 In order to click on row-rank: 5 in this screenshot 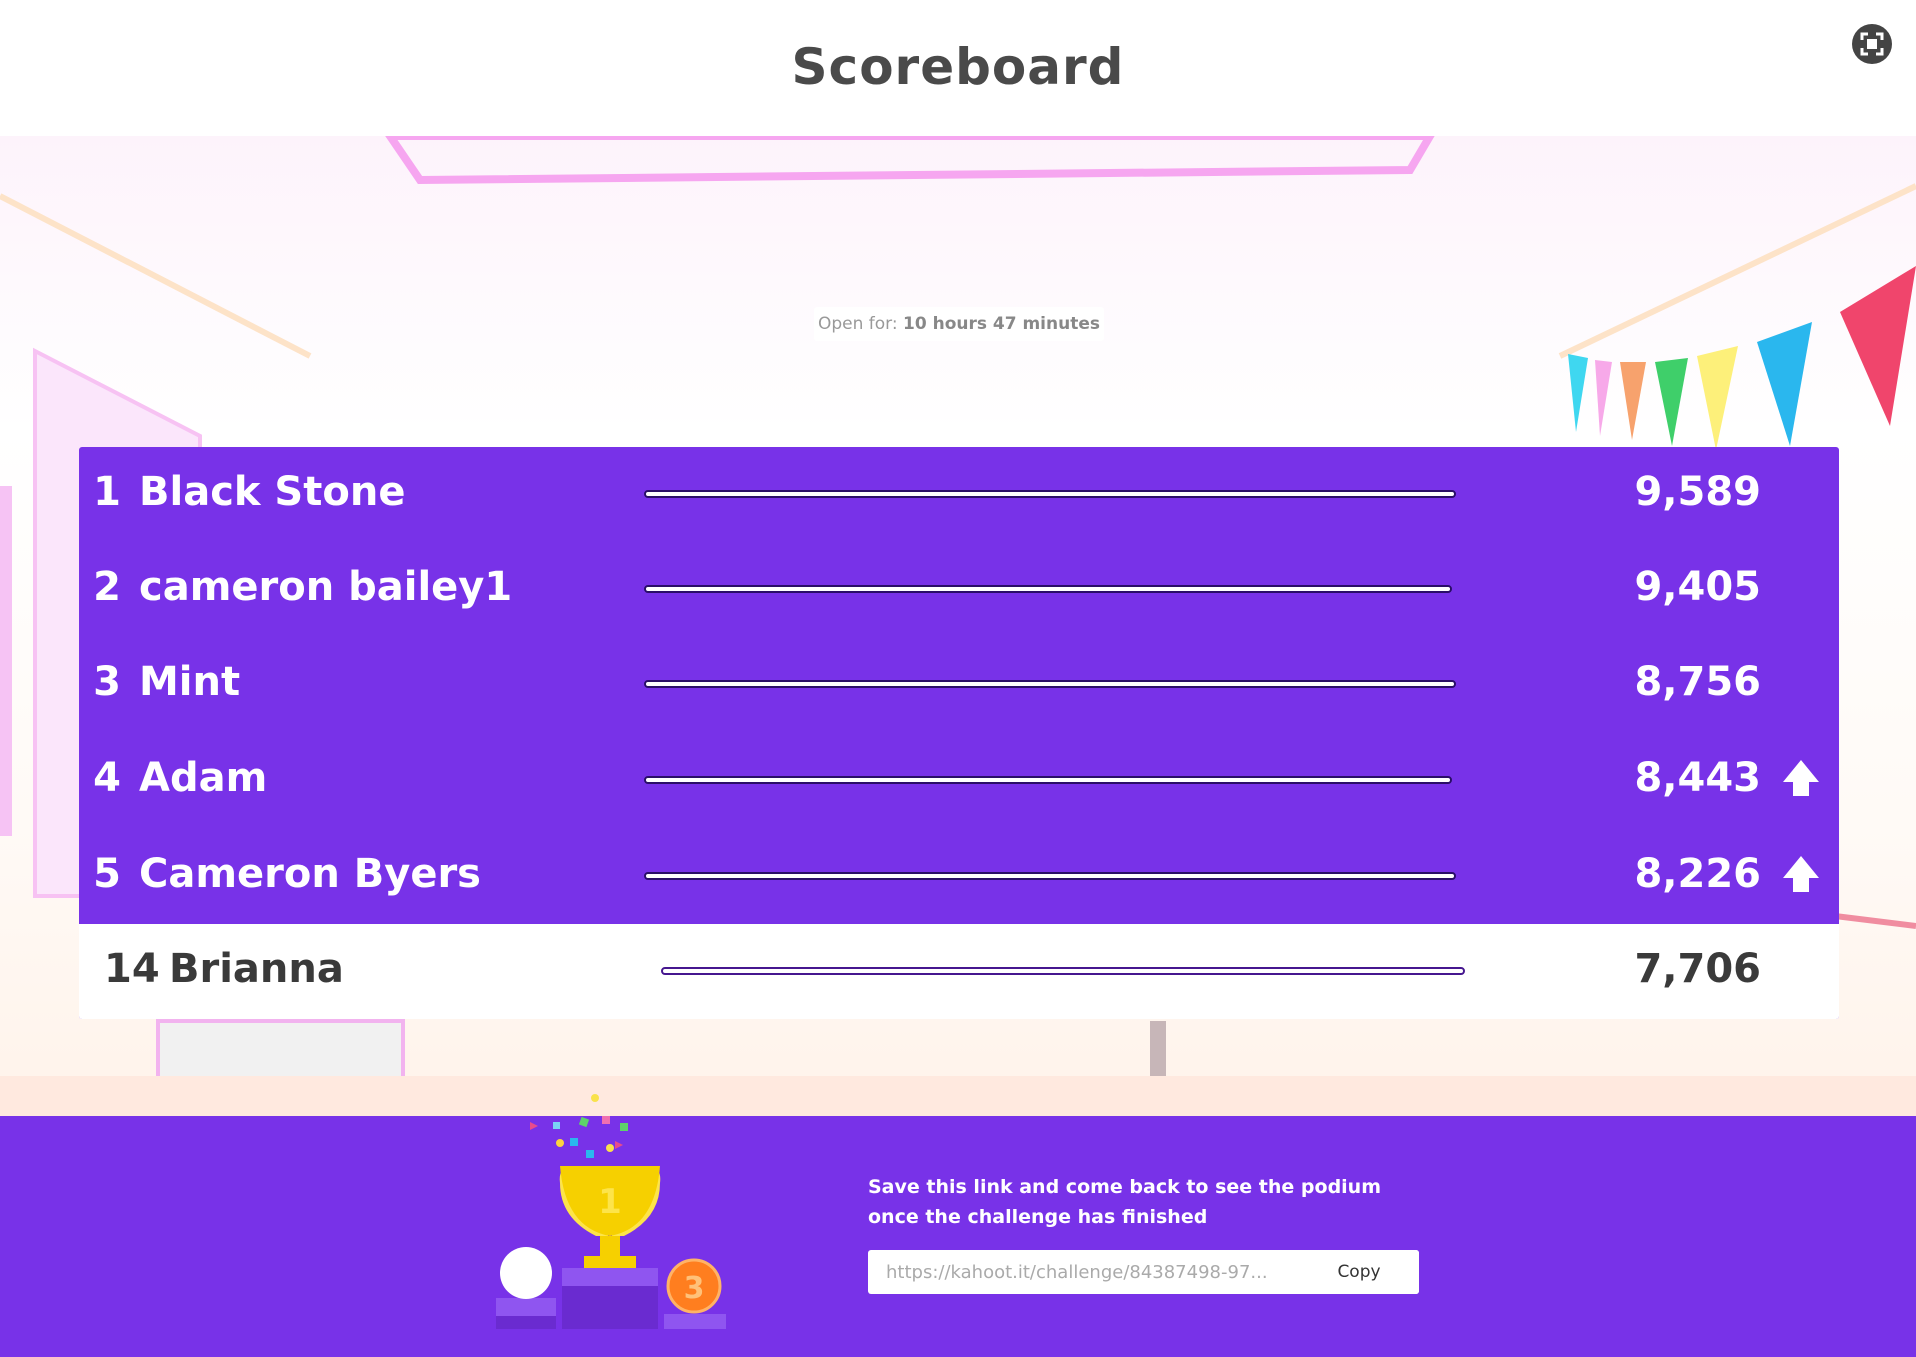, I will do `click(107, 874)`.